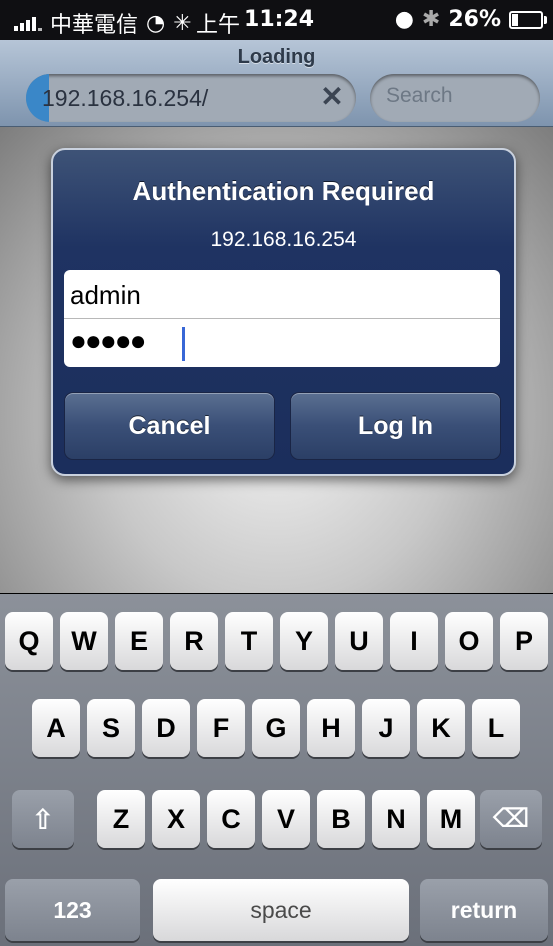 This screenshot has width=553, height=946. What do you see at coordinates (276, 57) in the screenshot?
I see `page-title: Loading` at bounding box center [276, 57].